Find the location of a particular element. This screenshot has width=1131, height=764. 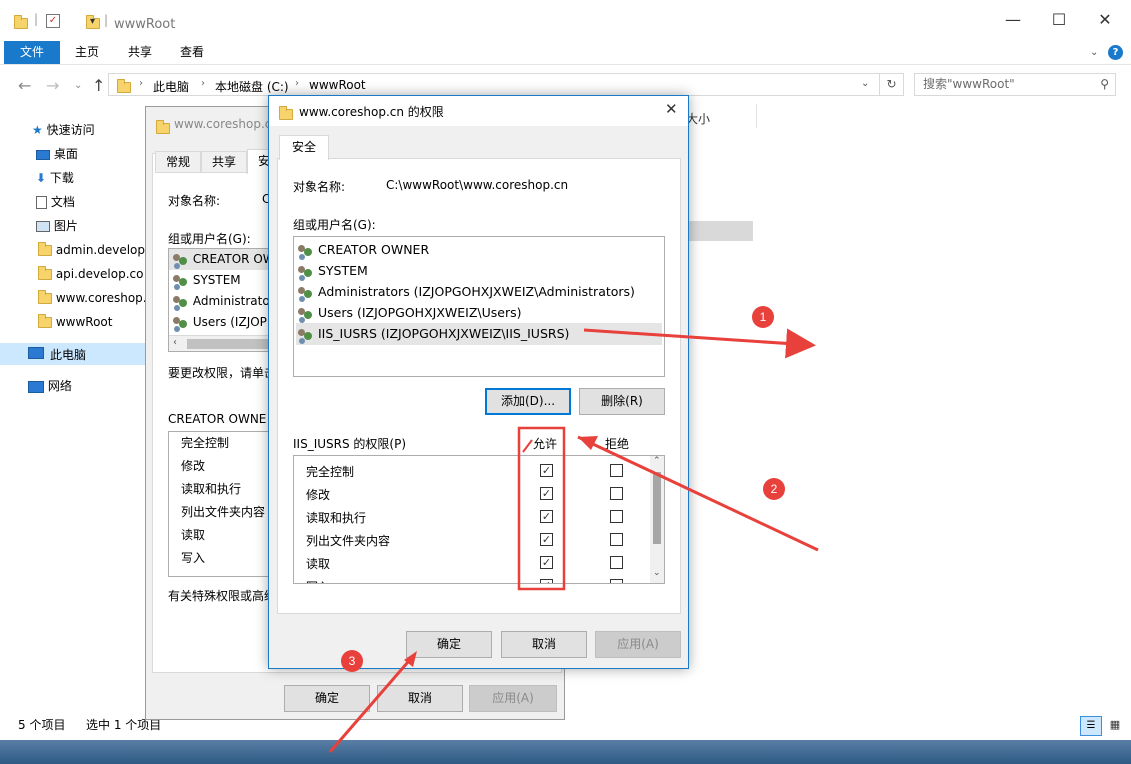

annotation-arrow-allow is located at coordinates (527, 446).